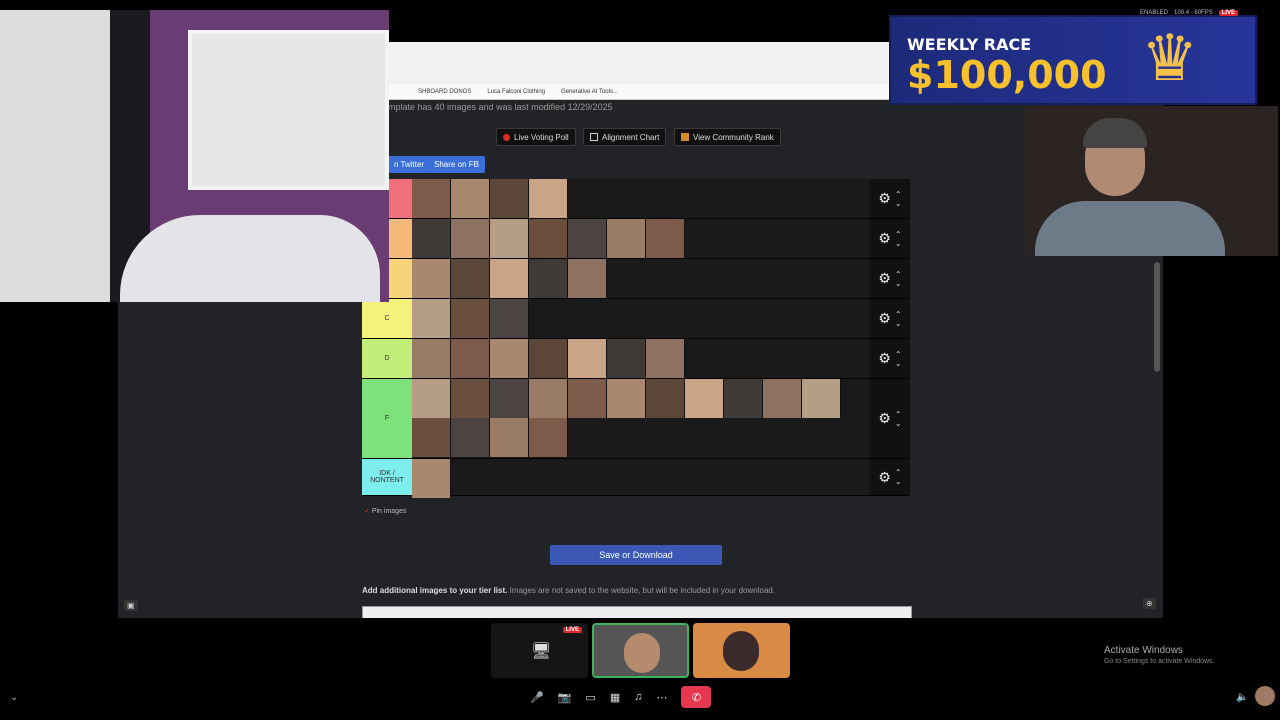 The height and width of the screenshot is (720, 1280). Describe the element at coordinates (250, 258) in the screenshot. I see `person-hoodie` at that location.